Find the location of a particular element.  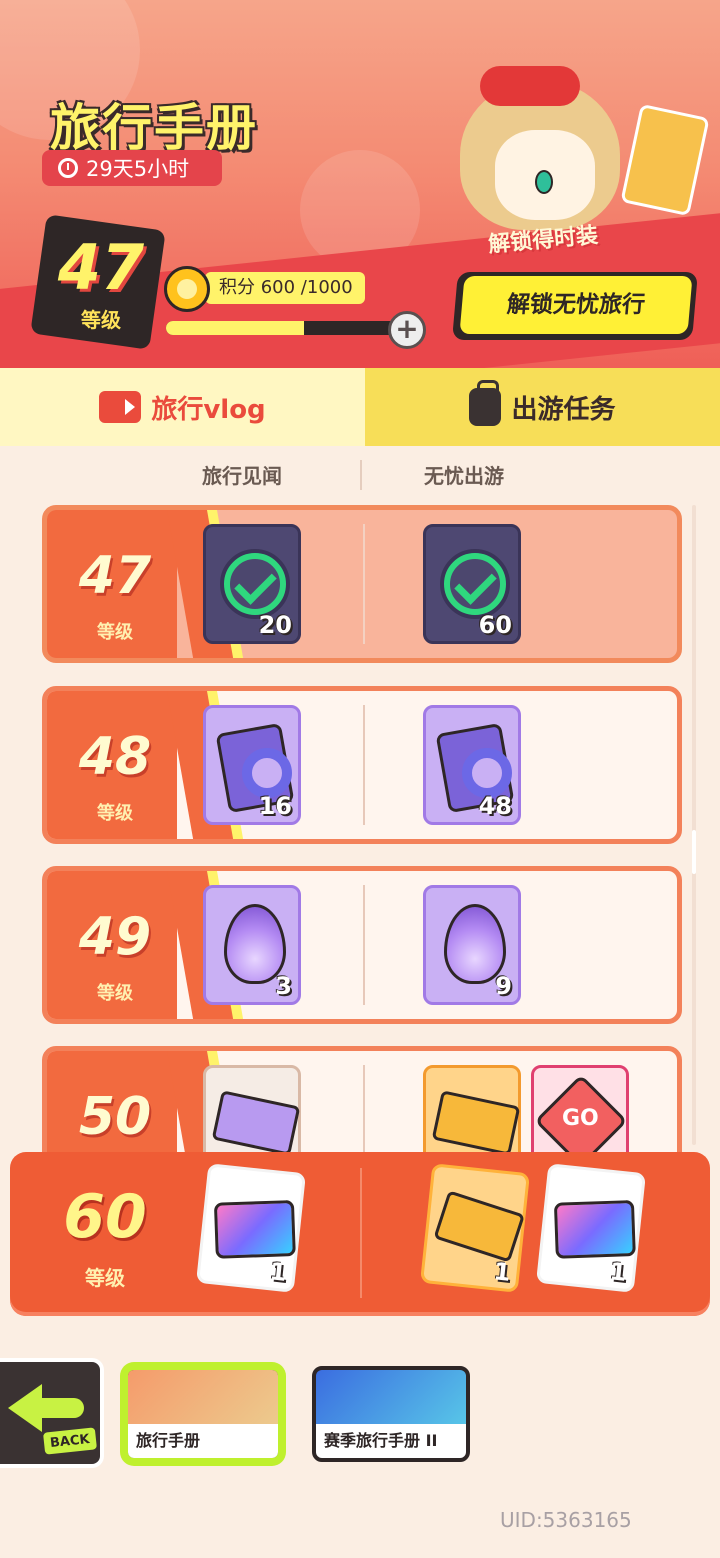

featured-reward-row: 60 等级 1 1 1 is located at coordinates (360, 1234).